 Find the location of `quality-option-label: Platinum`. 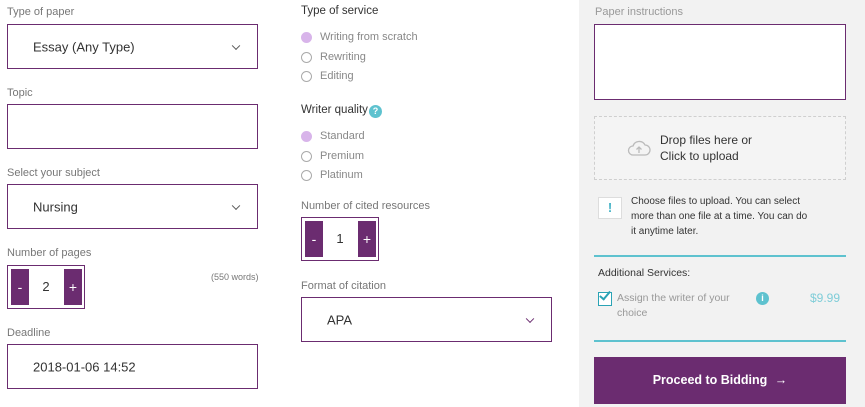

quality-option-label: Platinum is located at coordinates (341, 175).